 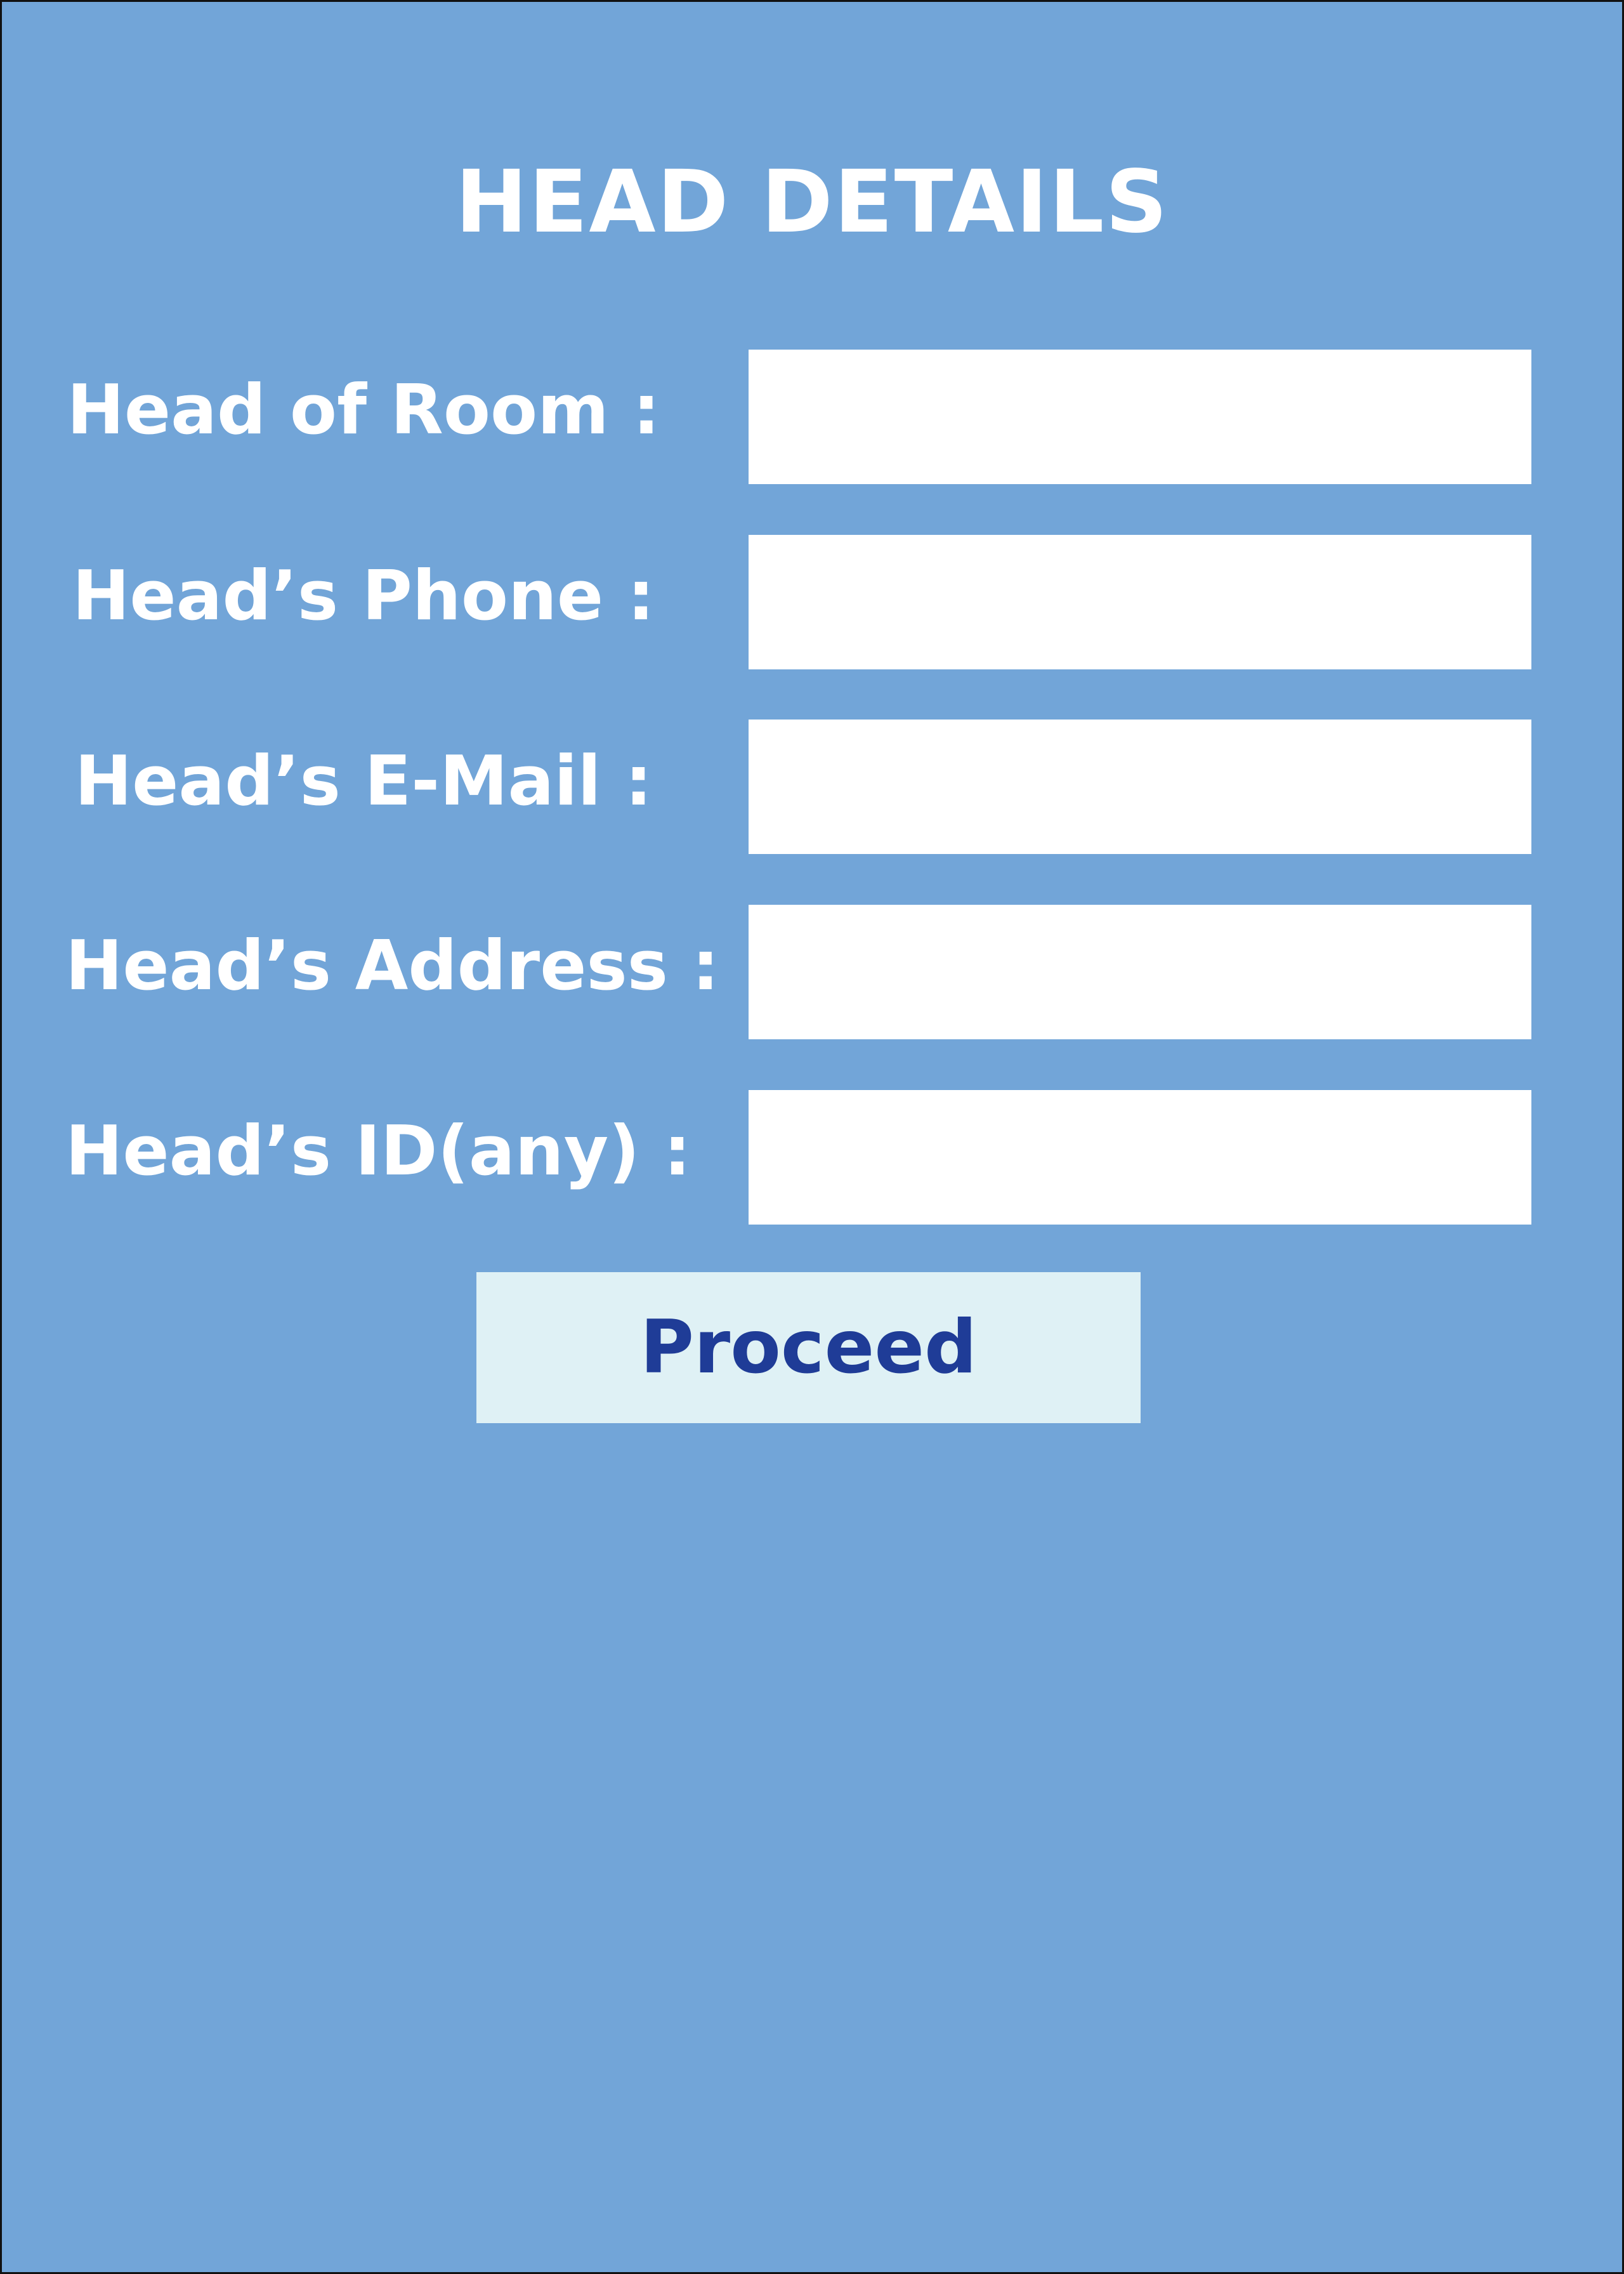 What do you see at coordinates (1140, 972) in the screenshot?
I see `heads-address-input` at bounding box center [1140, 972].